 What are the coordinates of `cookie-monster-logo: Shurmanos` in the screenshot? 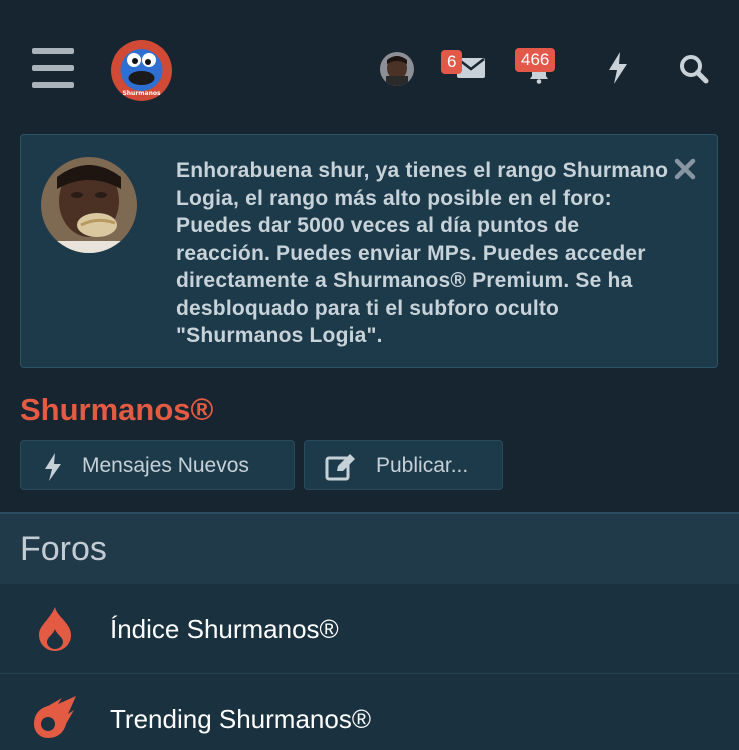 It's located at (141, 70).